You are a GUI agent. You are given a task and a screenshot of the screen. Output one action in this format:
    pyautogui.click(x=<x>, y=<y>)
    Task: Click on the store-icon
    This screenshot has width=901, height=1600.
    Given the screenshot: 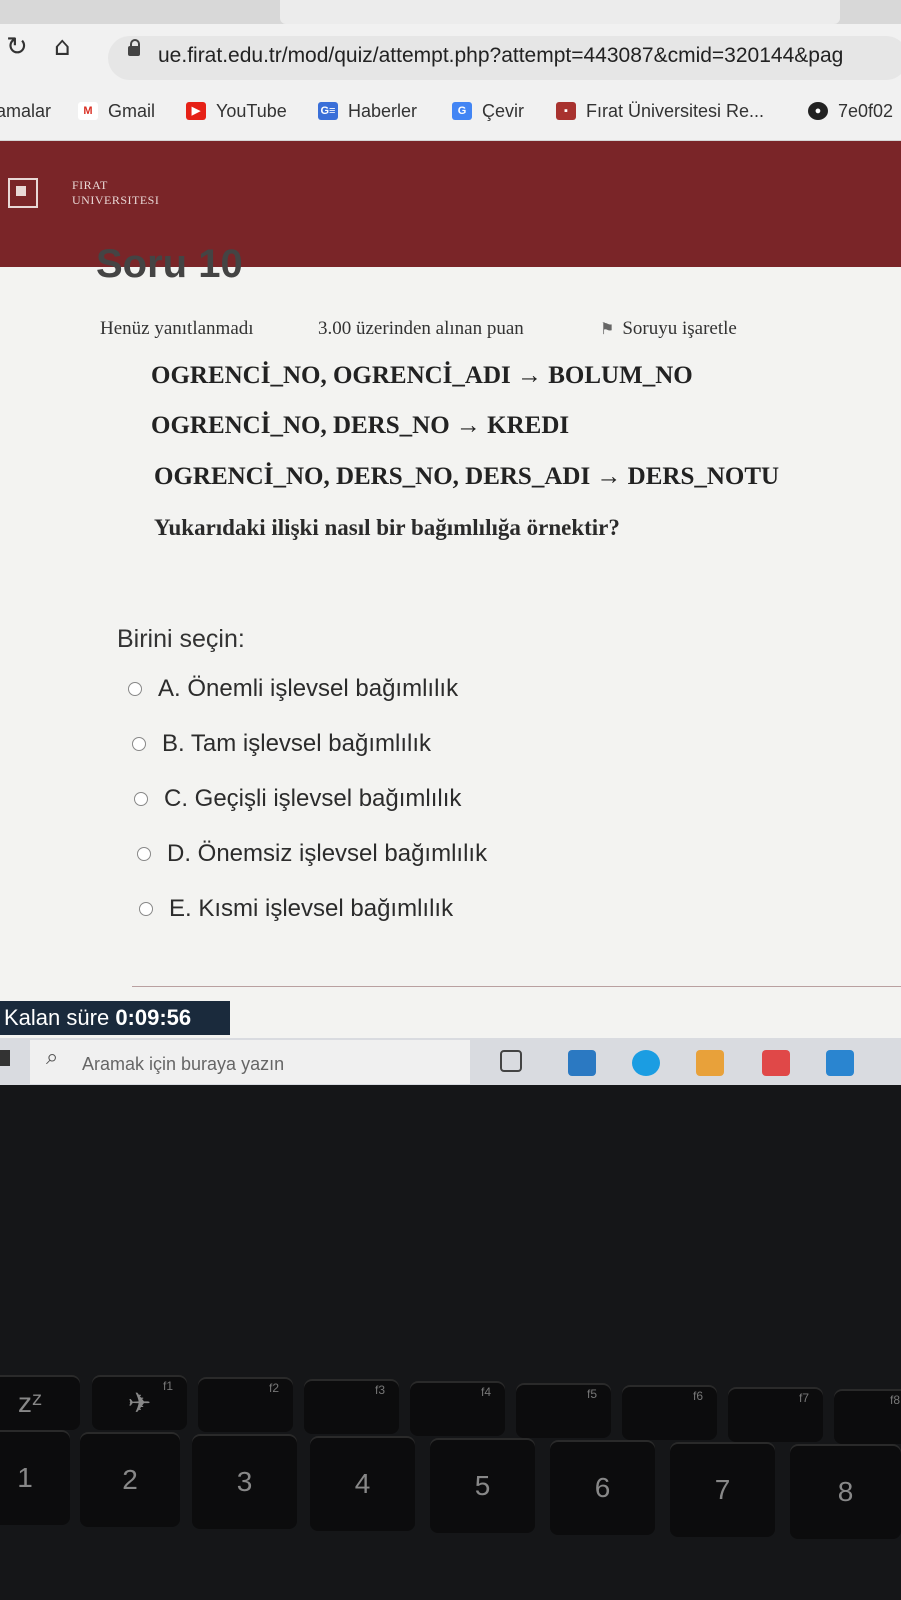 What is the action you would take?
    pyautogui.click(x=710, y=1063)
    